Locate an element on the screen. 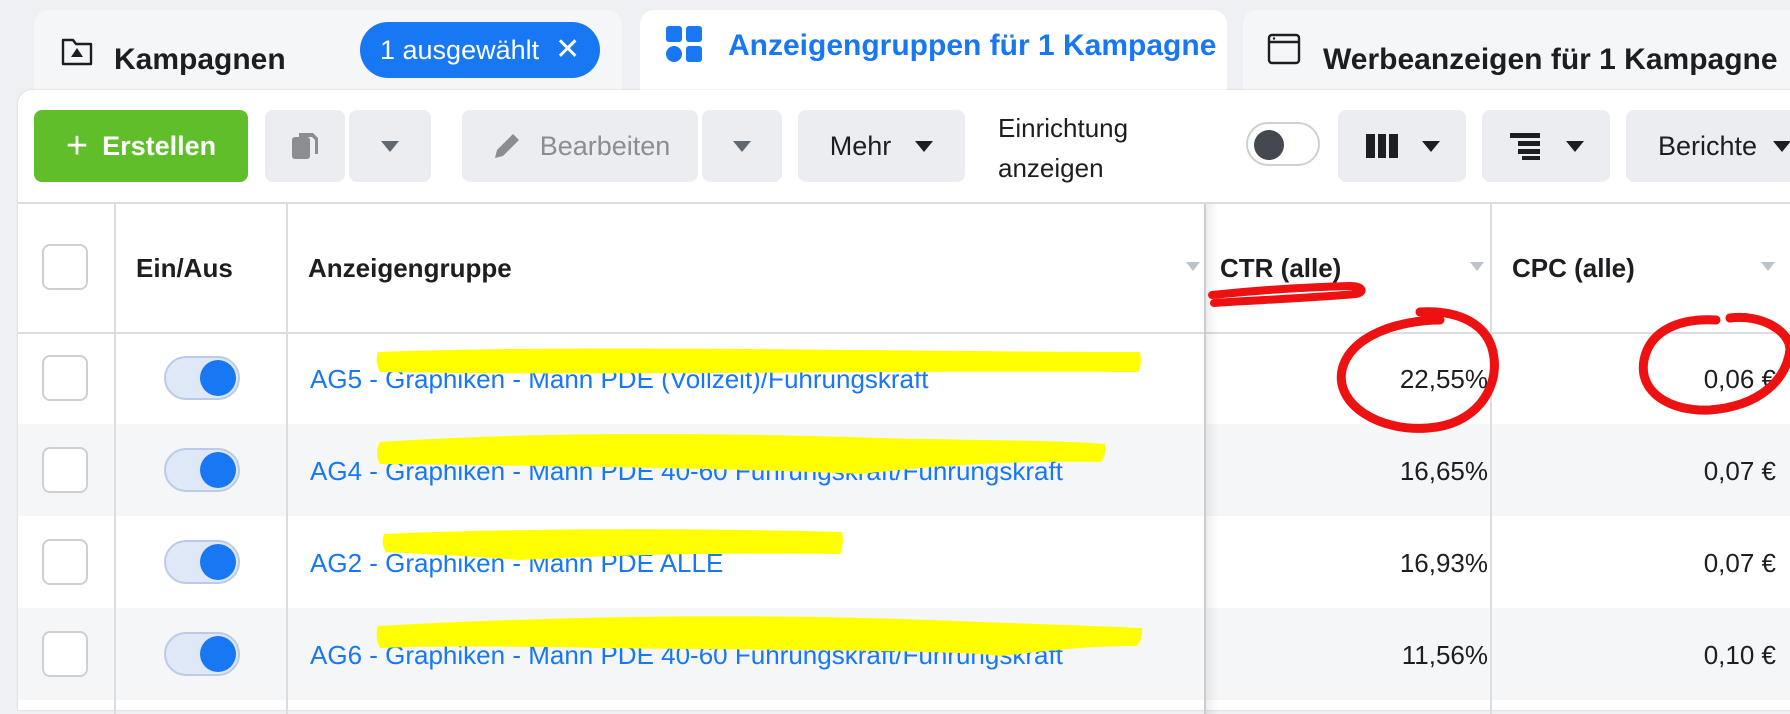  columns-button is located at coordinates (1402, 146).